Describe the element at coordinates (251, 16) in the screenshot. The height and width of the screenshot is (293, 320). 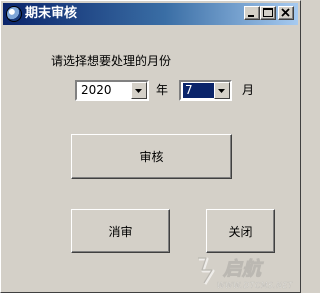
I see `minimize-icon` at that location.